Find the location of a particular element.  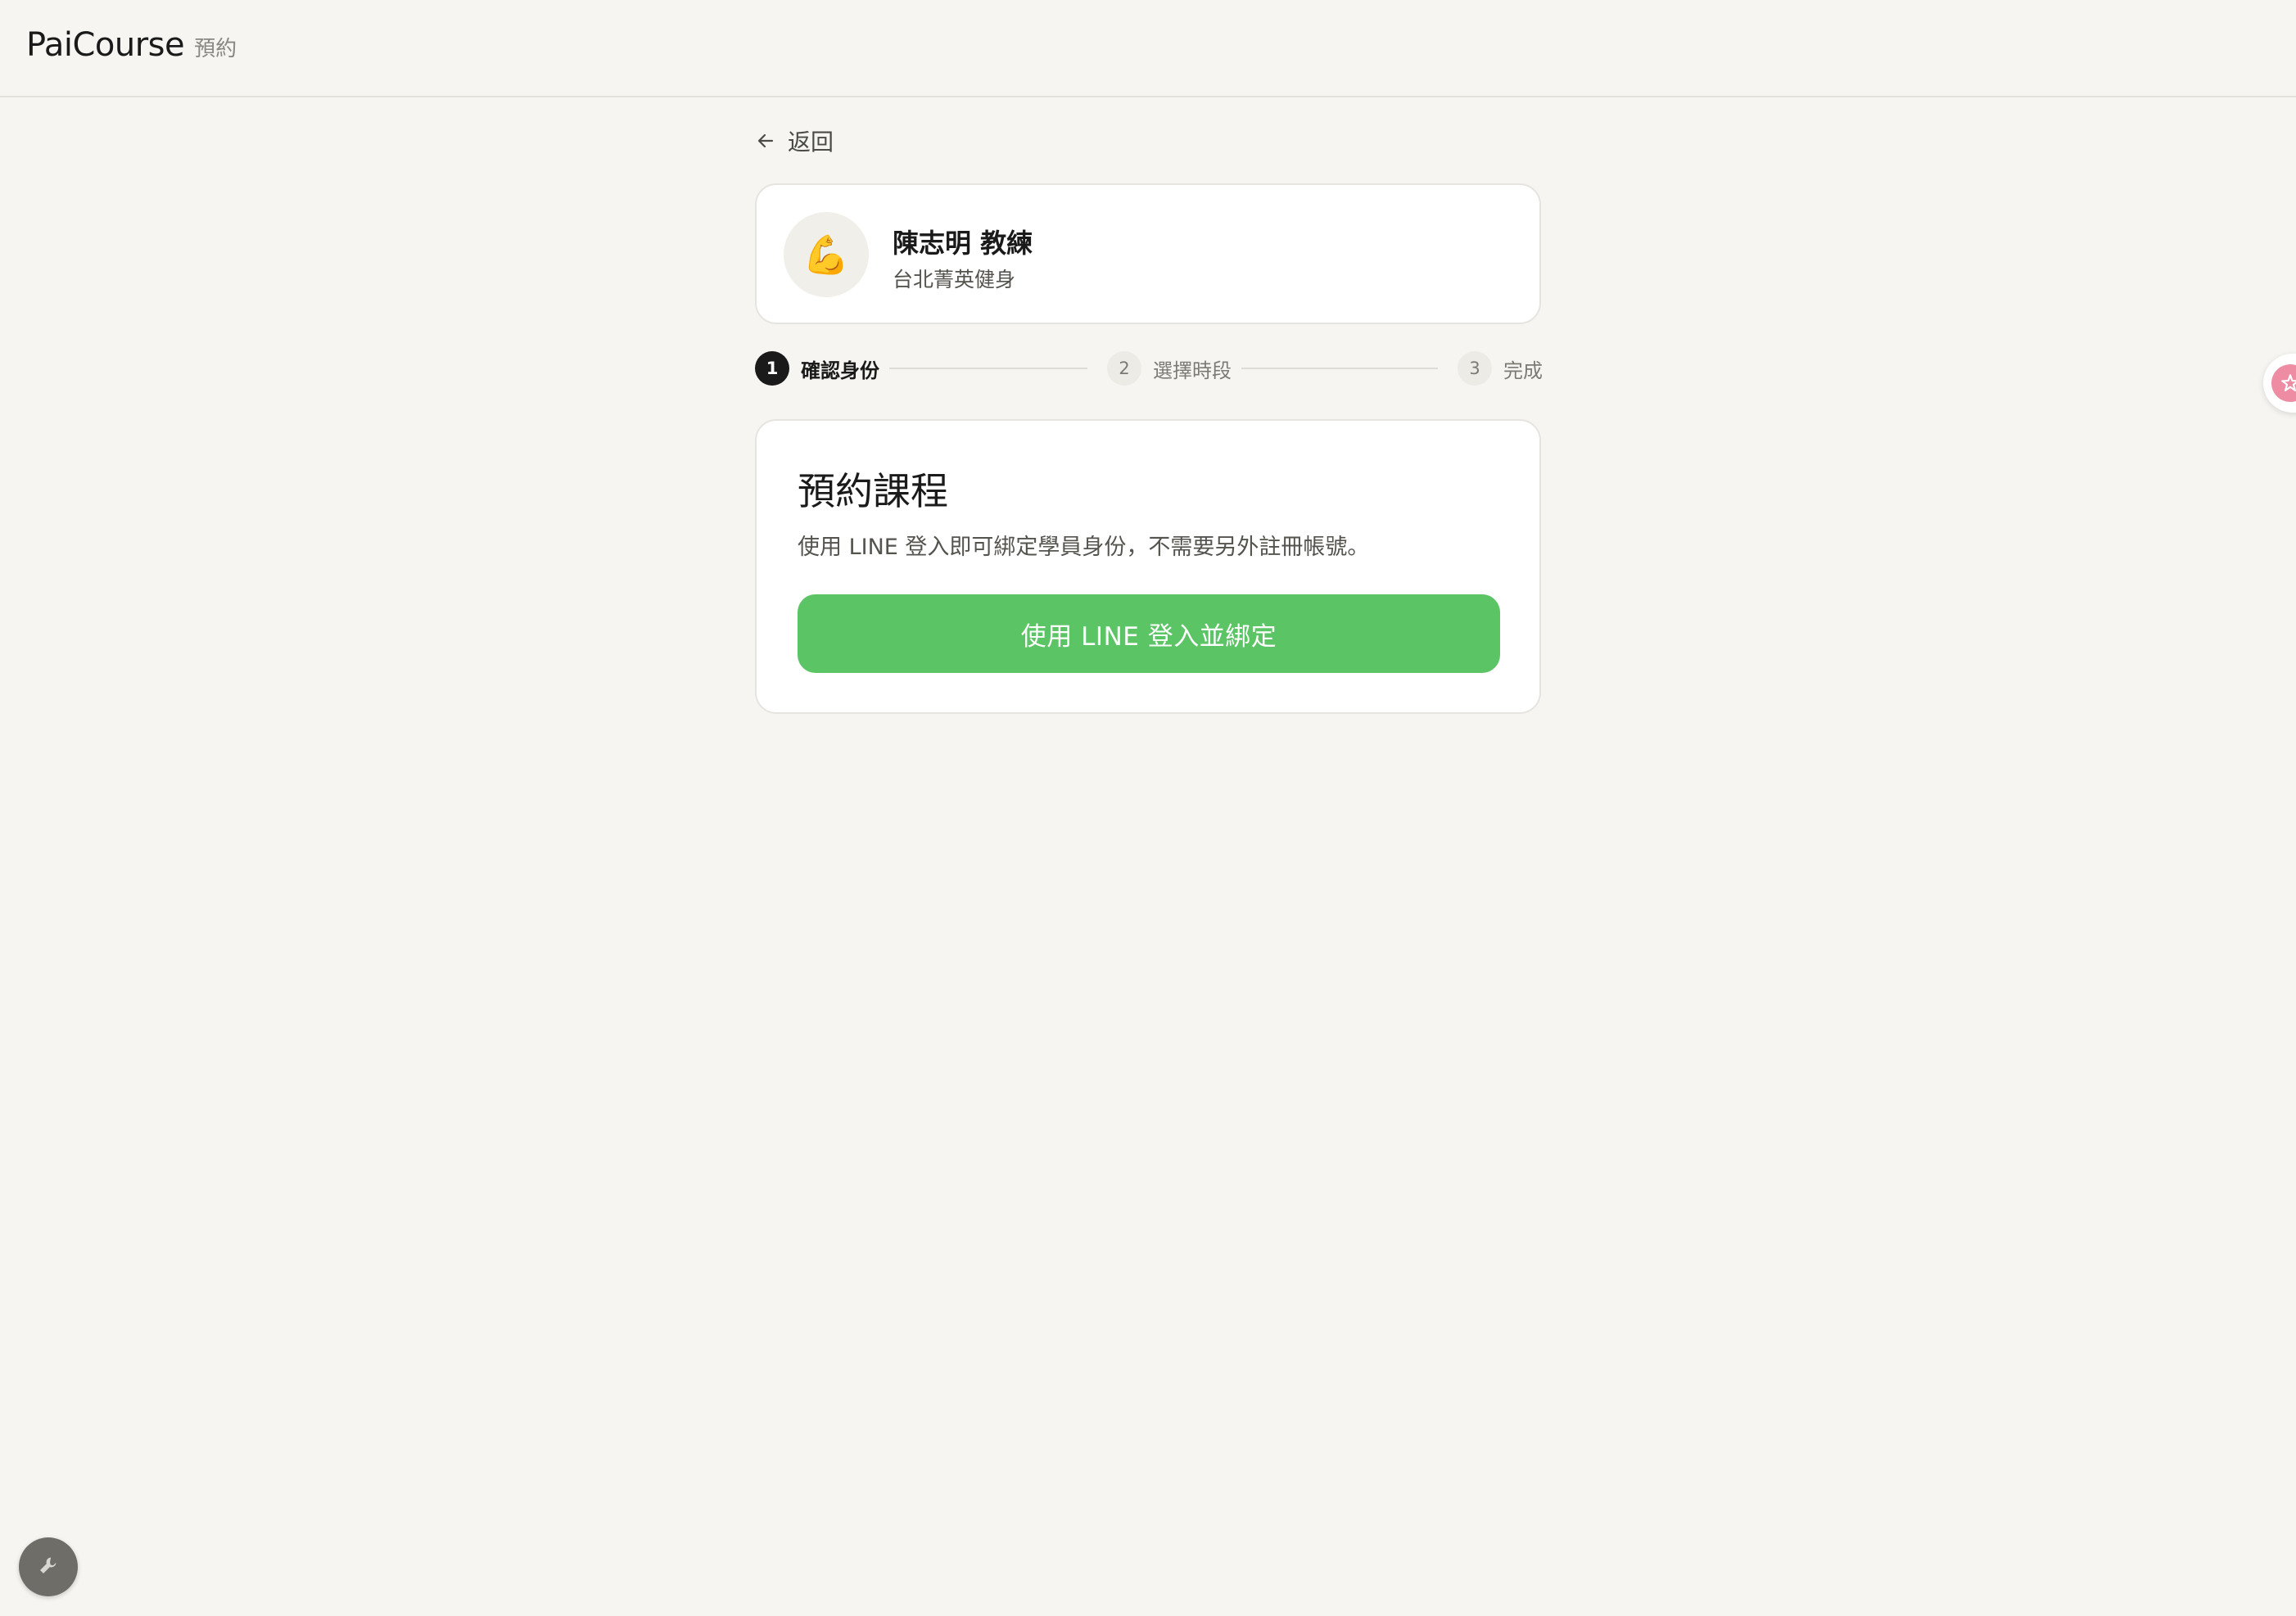

brand: PaiCourse 預約 is located at coordinates (132, 45).